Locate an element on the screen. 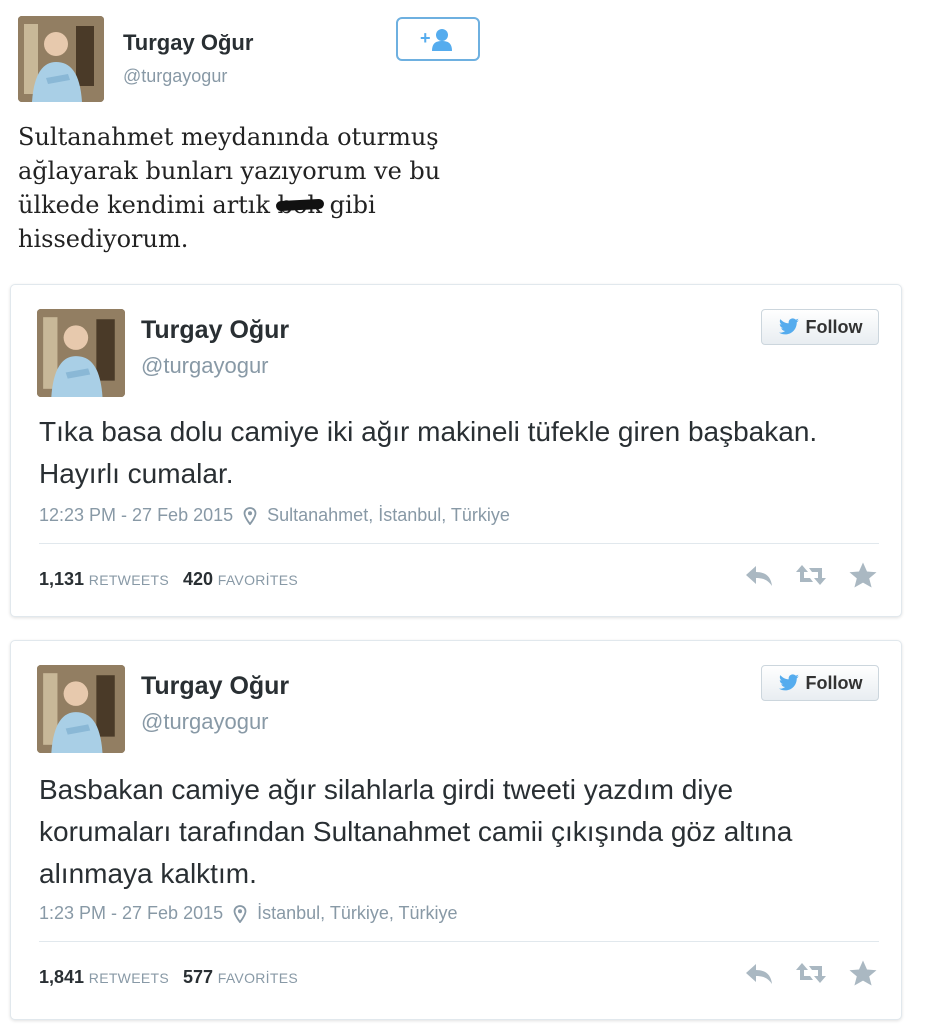 Image resolution: width=938 pixels, height=1032 pixels. retweet-count-value: 1,841 is located at coordinates (62, 977).